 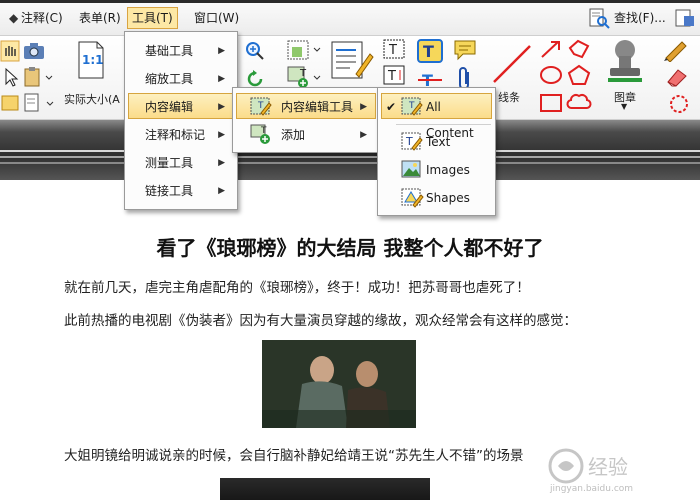 I want to click on content-edit-submenu: T 内容编辑工具 ▶ T 添加 ▶, so click(x=306, y=120).